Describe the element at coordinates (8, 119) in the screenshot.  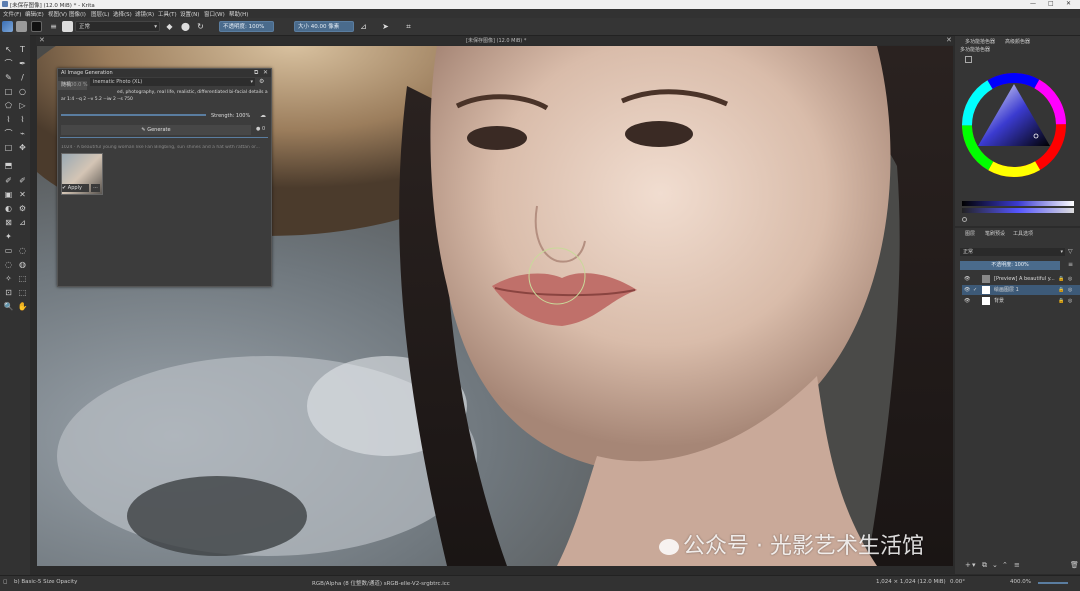
I see `curve-path-tool-icon: ⌇` at that location.